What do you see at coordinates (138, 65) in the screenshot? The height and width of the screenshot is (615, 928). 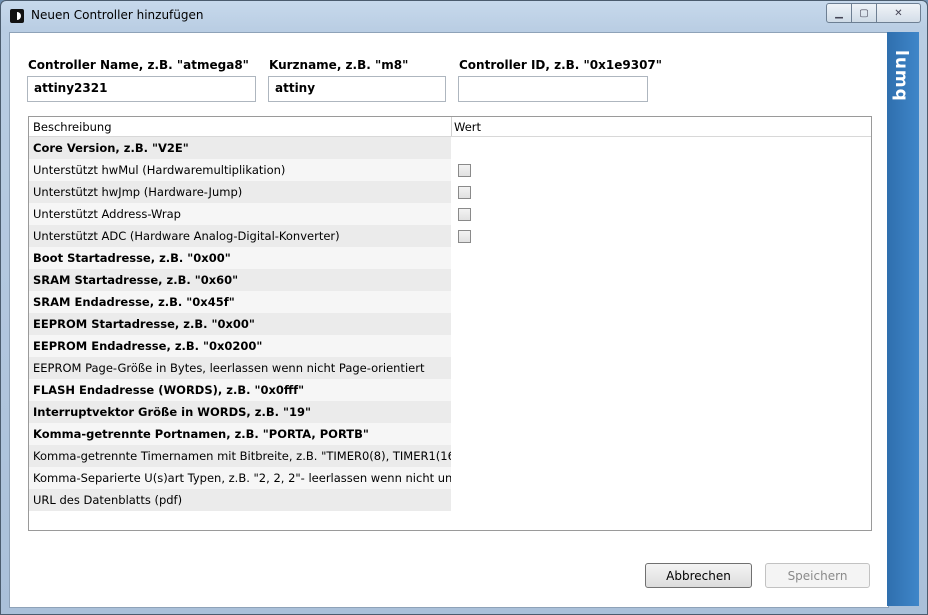 I see `controller-name-label: Controller Name, z.B. "atmega8"` at bounding box center [138, 65].